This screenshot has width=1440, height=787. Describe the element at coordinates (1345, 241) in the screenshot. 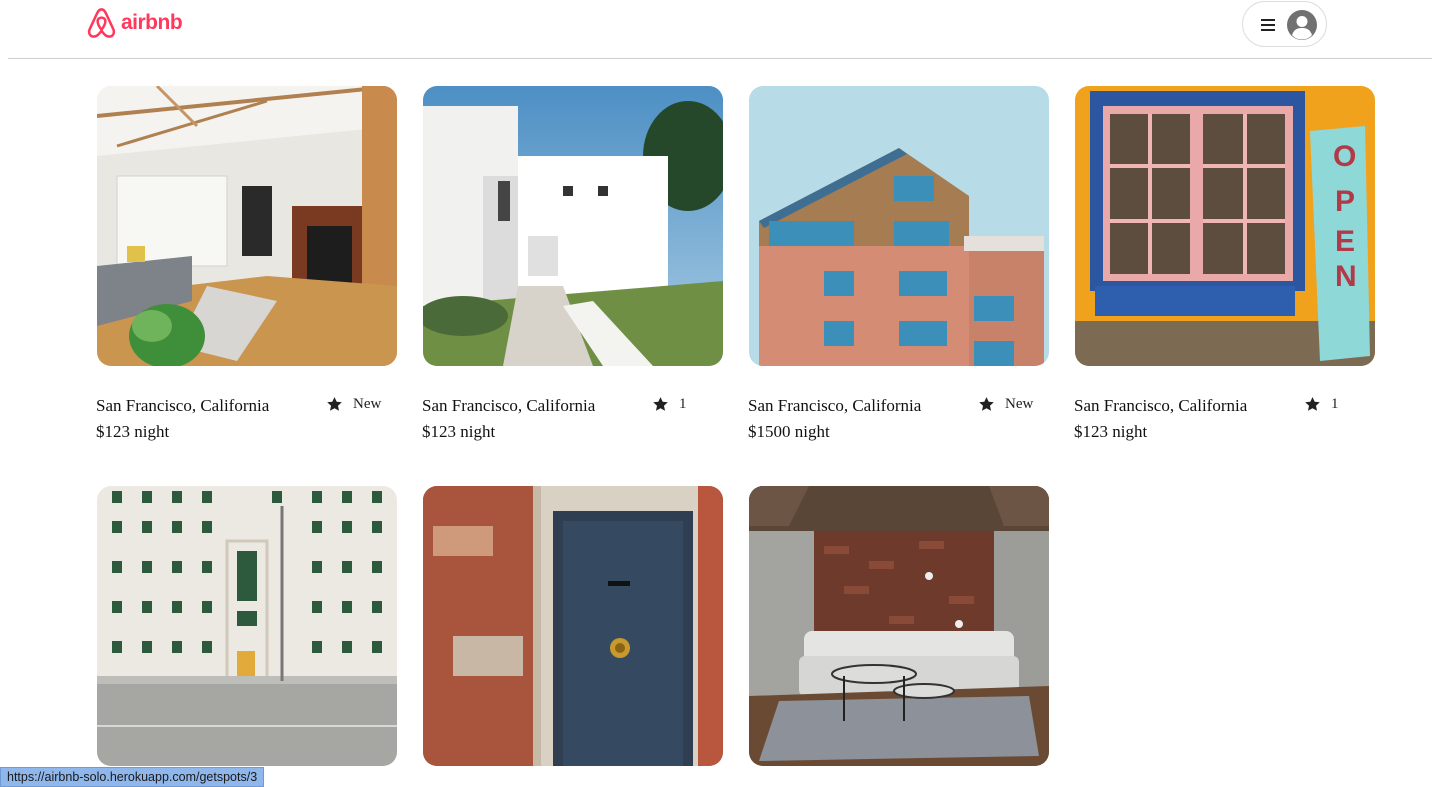

I see `svg-text: E` at that location.